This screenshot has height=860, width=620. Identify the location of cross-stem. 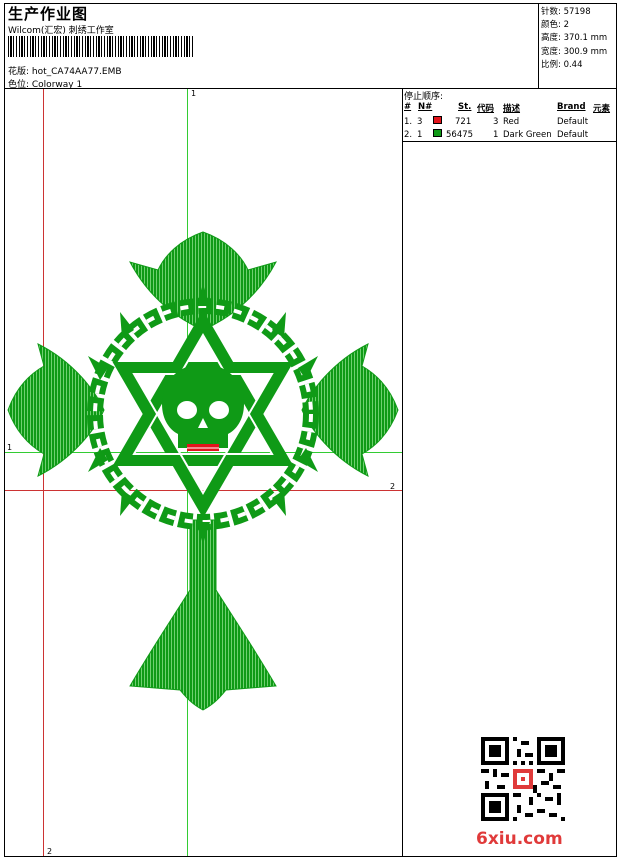
(203, 615).